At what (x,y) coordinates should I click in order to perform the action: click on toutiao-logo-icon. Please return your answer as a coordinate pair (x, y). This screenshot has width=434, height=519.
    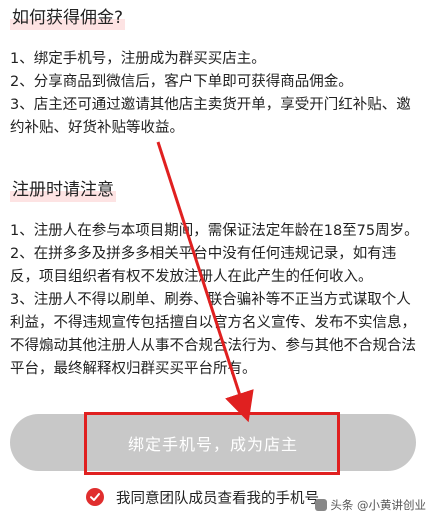
    Looking at the image, I should click on (321, 505).